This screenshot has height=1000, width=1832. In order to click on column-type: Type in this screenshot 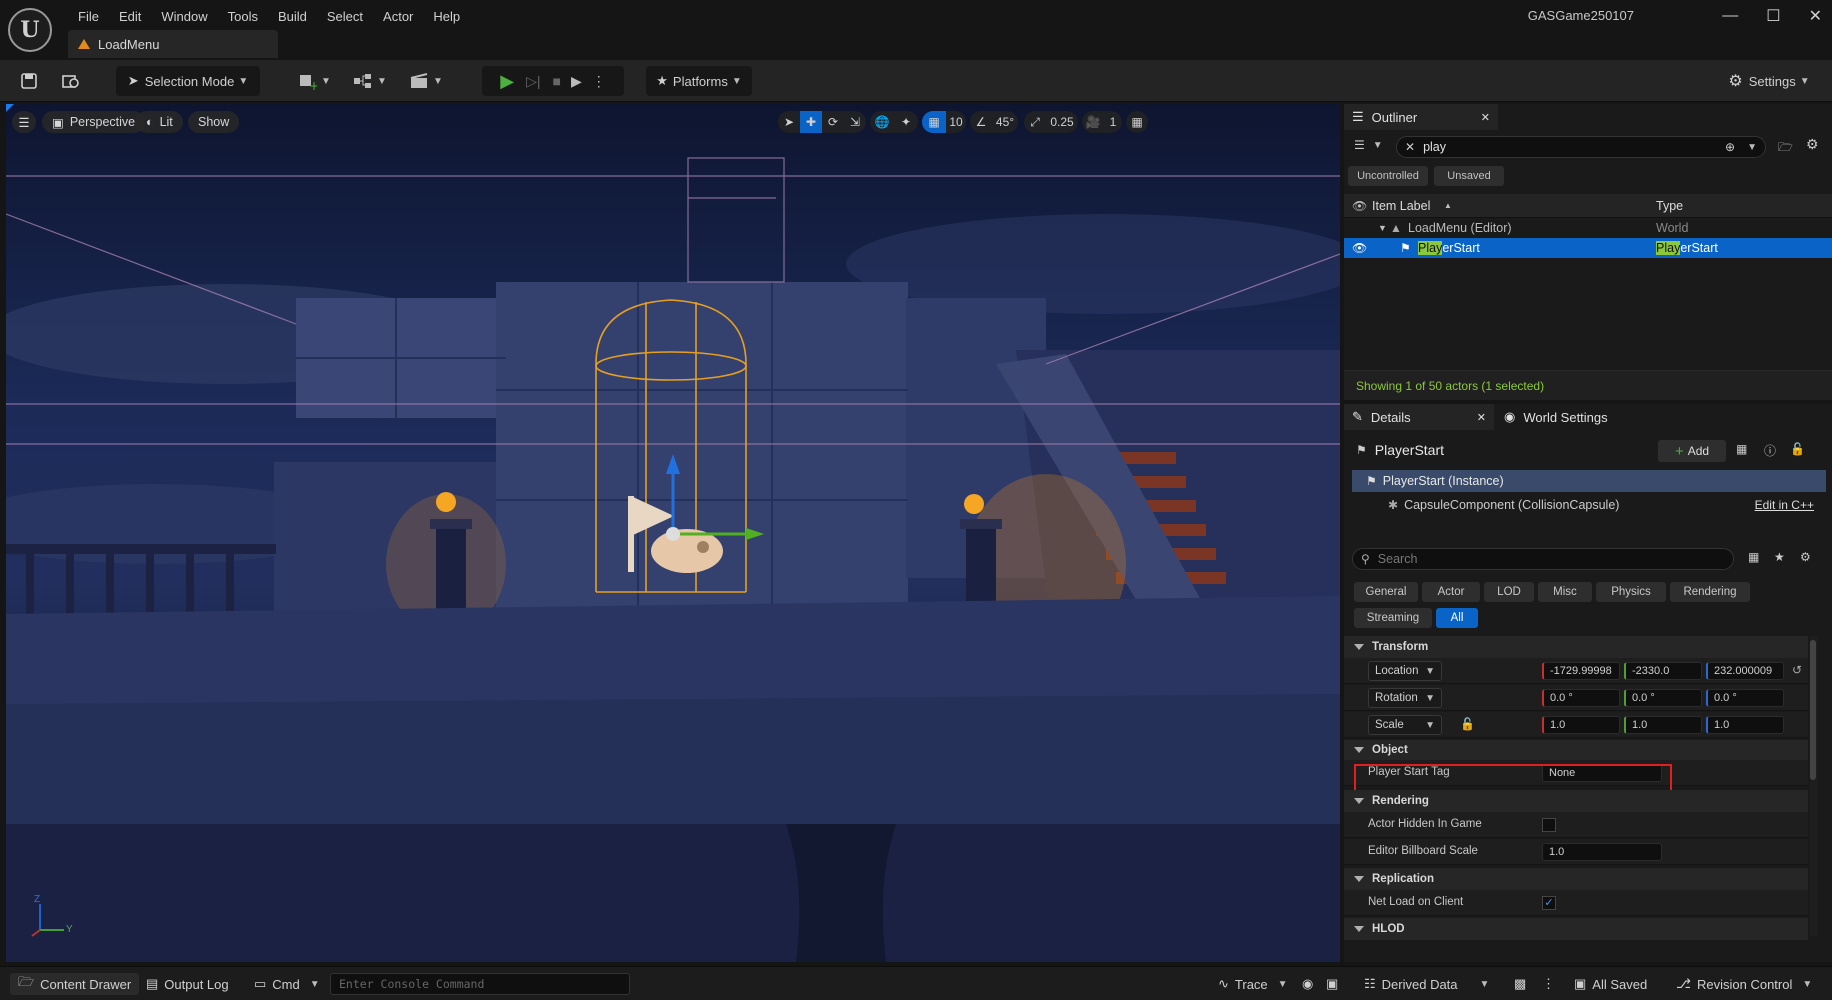, I will do `click(1669, 206)`.